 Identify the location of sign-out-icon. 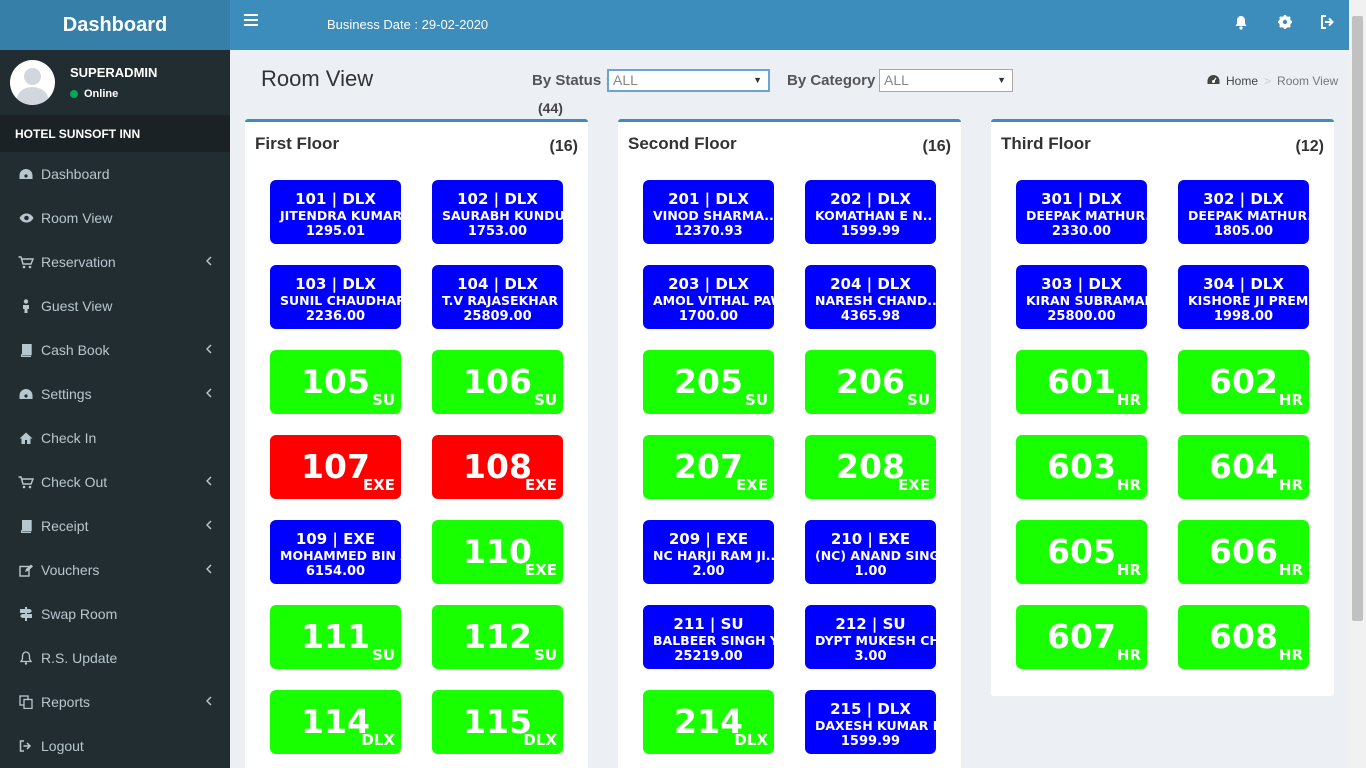
(1327, 24).